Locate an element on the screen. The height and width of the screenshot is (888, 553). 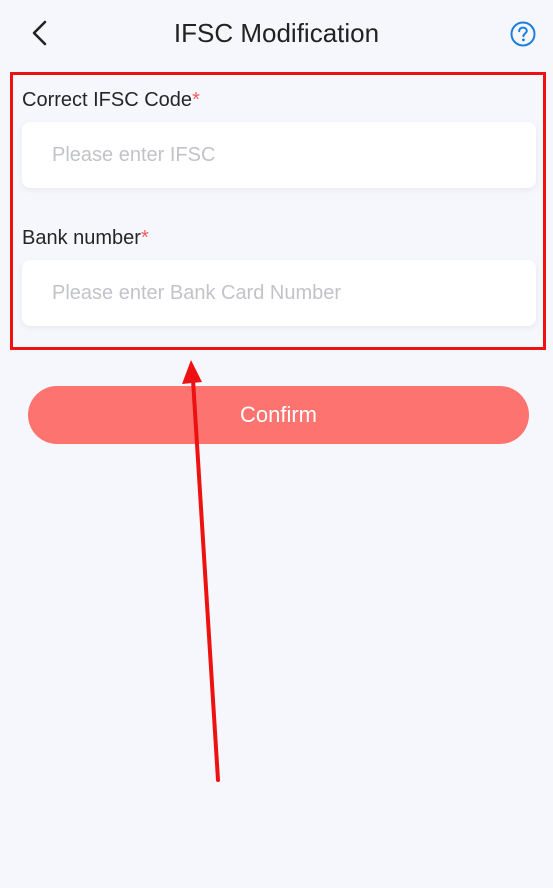
page-header: IFSC Modification is located at coordinates (276, 33).